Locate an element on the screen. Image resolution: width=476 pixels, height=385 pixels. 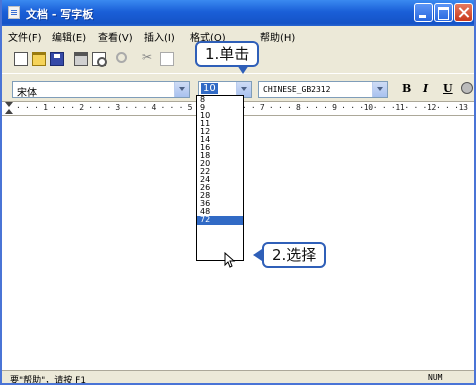
callout-1-pointer is located at coordinates (243, 69).